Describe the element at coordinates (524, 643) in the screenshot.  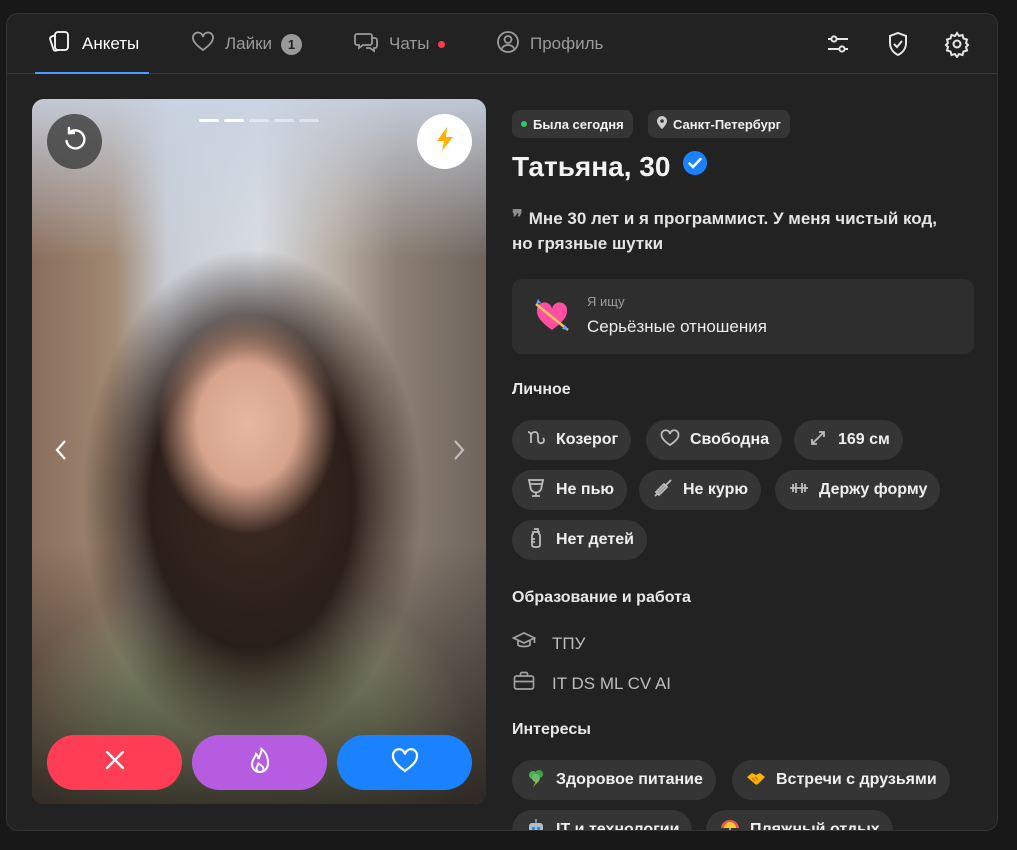
I see `graduation-cap-icon` at that location.